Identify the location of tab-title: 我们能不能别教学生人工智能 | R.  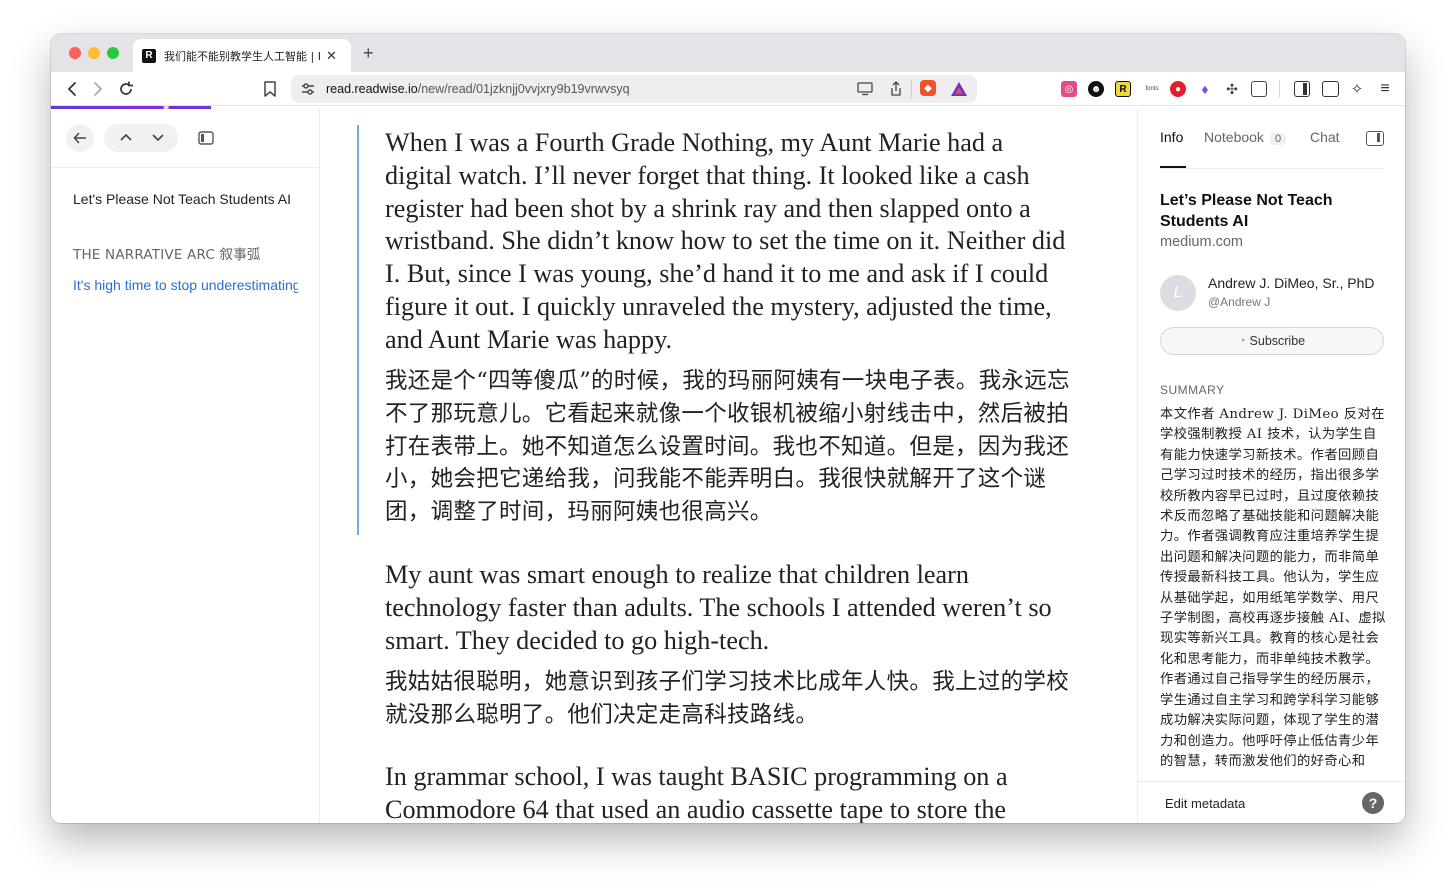
(242, 56).